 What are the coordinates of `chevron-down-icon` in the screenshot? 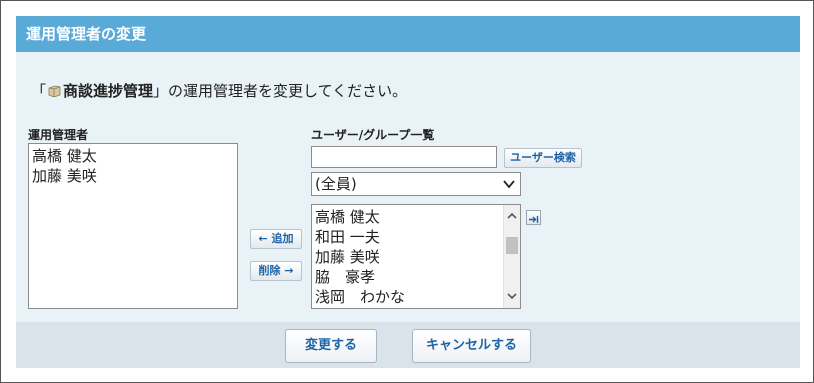 It's located at (509, 184).